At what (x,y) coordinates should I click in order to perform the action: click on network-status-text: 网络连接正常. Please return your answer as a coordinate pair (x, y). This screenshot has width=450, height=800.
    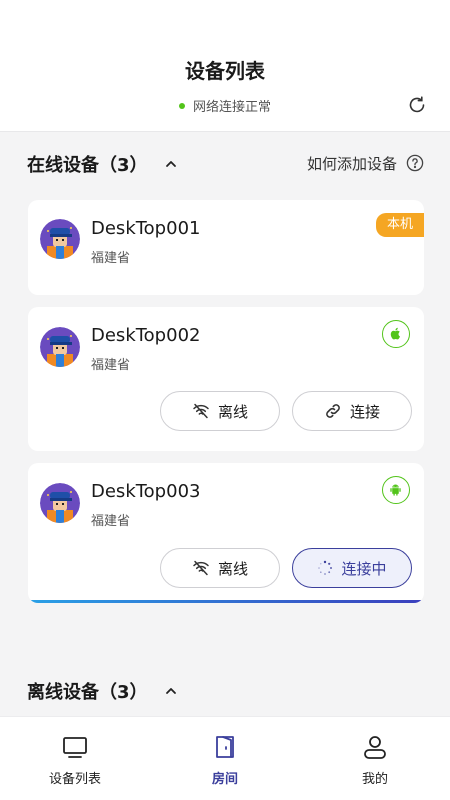
    Looking at the image, I should click on (231, 107).